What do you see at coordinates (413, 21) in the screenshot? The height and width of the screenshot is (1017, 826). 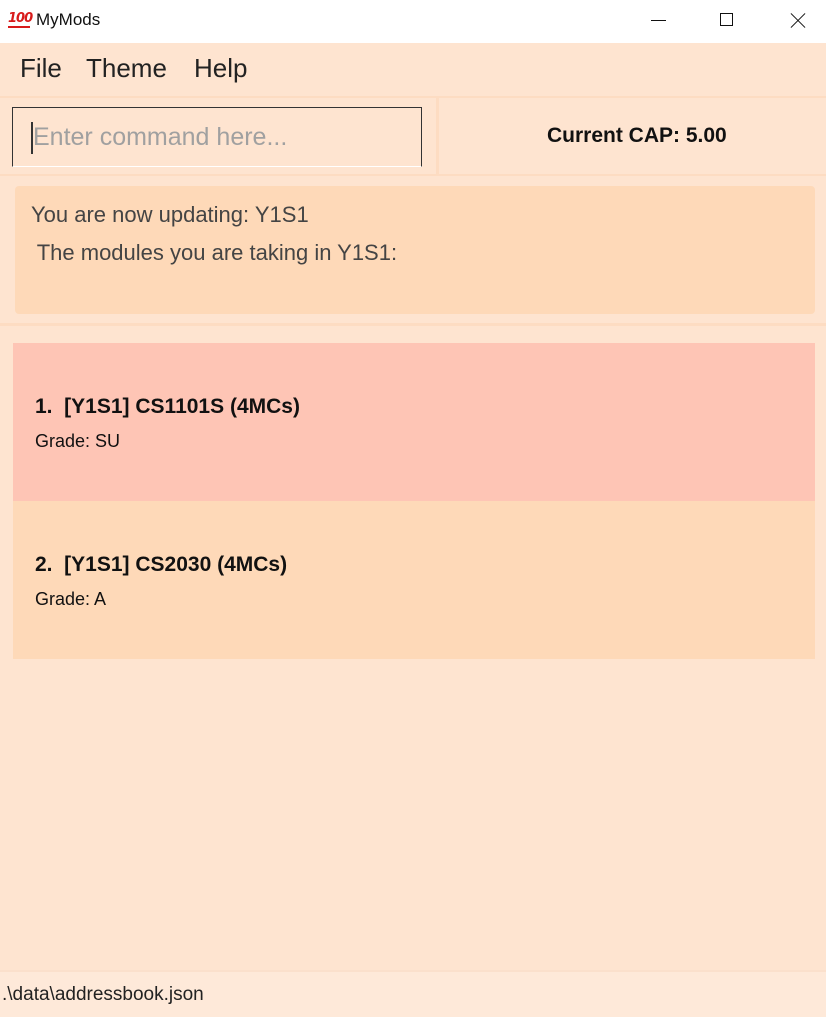 I see `title-bar: 100 MyMods` at bounding box center [413, 21].